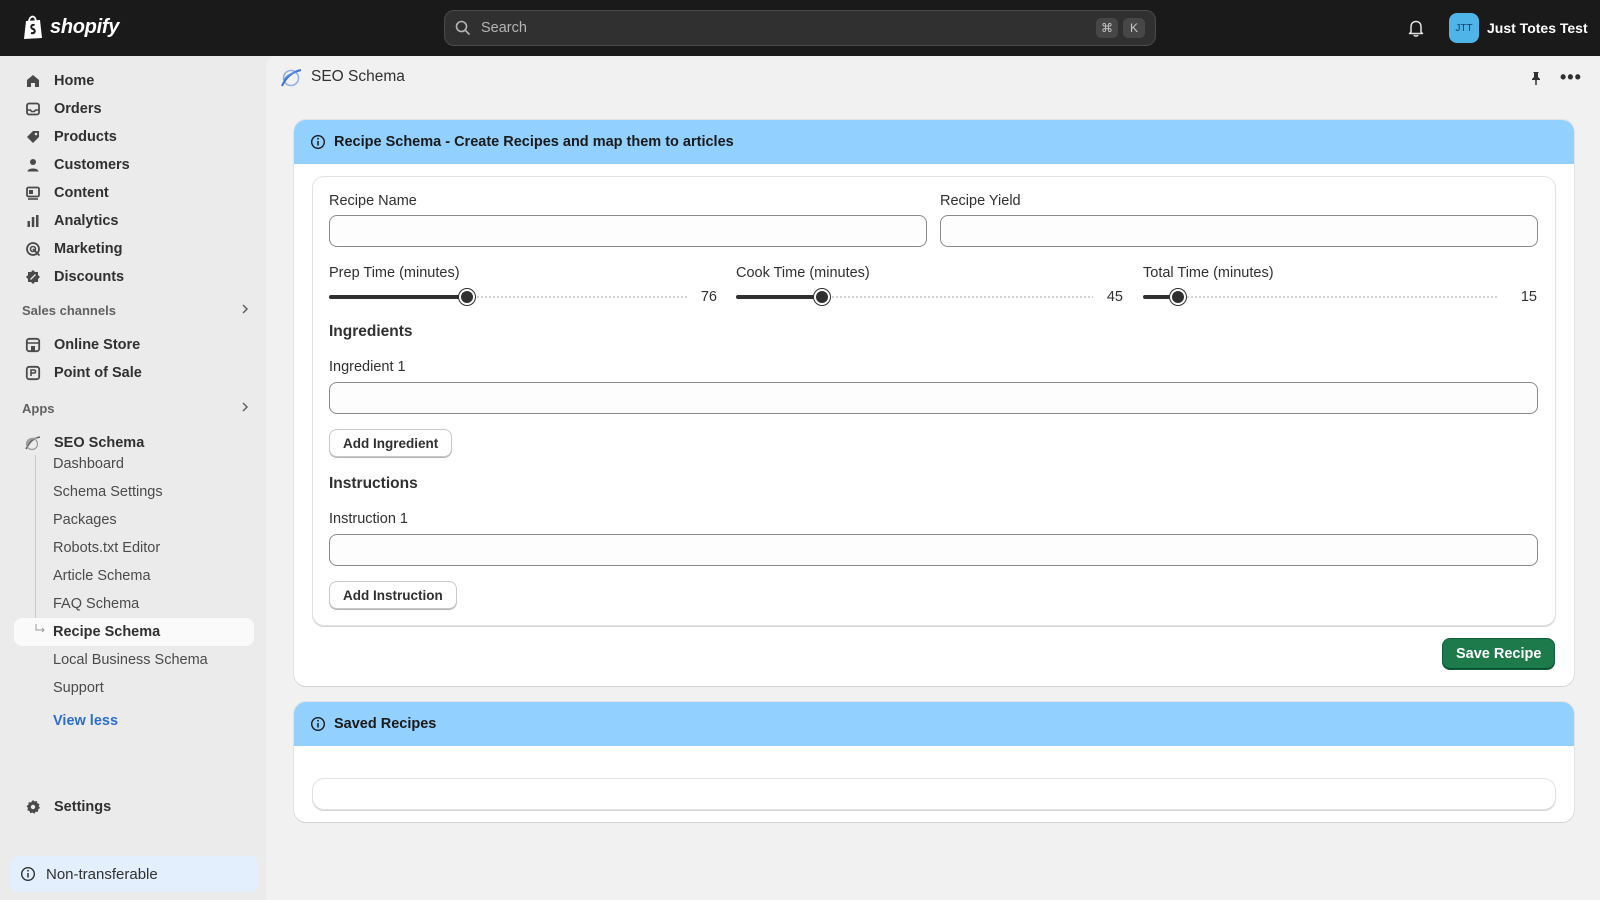  I want to click on sidebar-item-label: Marketing, so click(88, 249).